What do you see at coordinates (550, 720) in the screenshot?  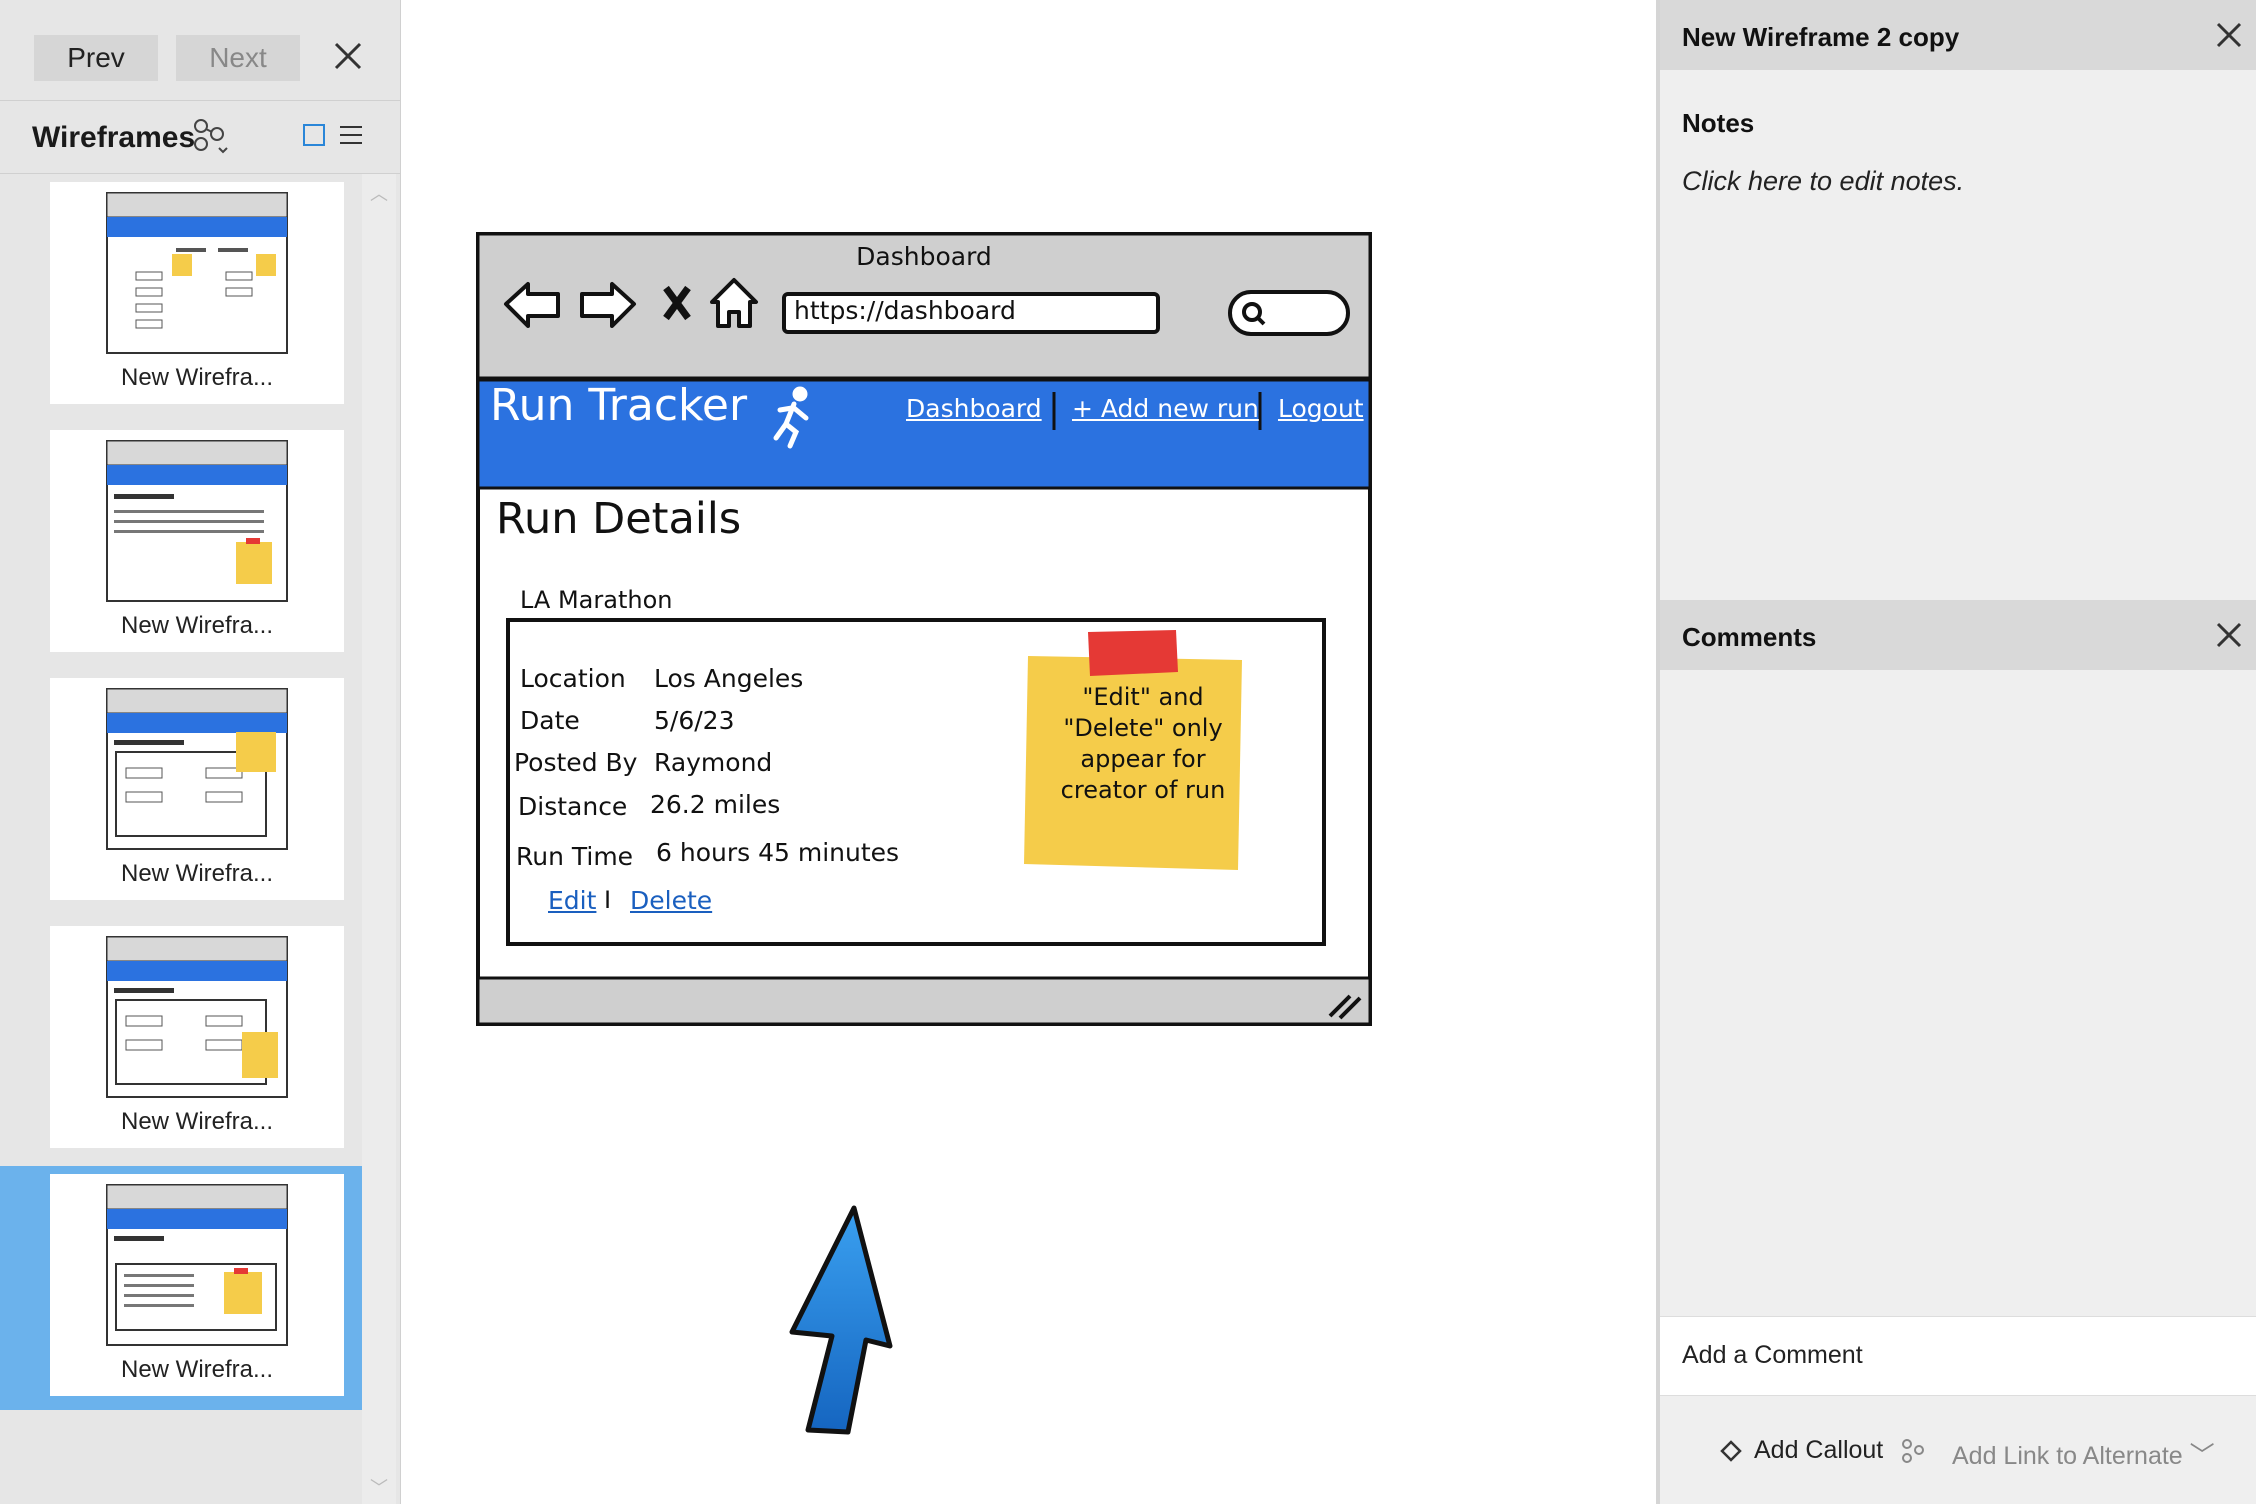 I see `mock-field-label: Date` at bounding box center [550, 720].